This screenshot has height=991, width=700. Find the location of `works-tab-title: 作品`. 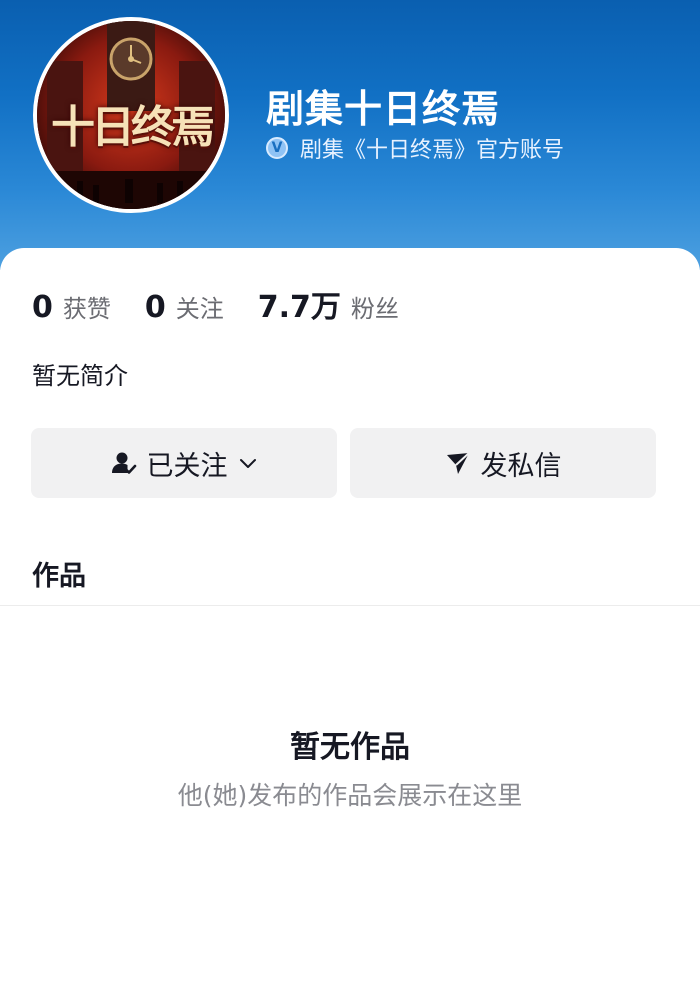

works-tab-title: 作品 is located at coordinates (59, 573).